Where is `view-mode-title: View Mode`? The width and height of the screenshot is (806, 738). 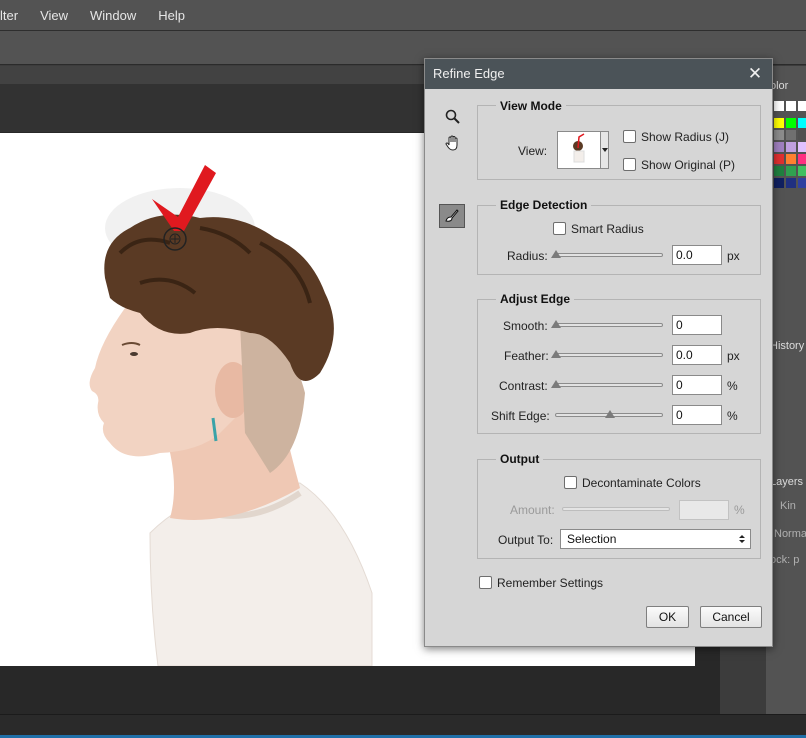
view-mode-title: View Mode is located at coordinates (531, 106).